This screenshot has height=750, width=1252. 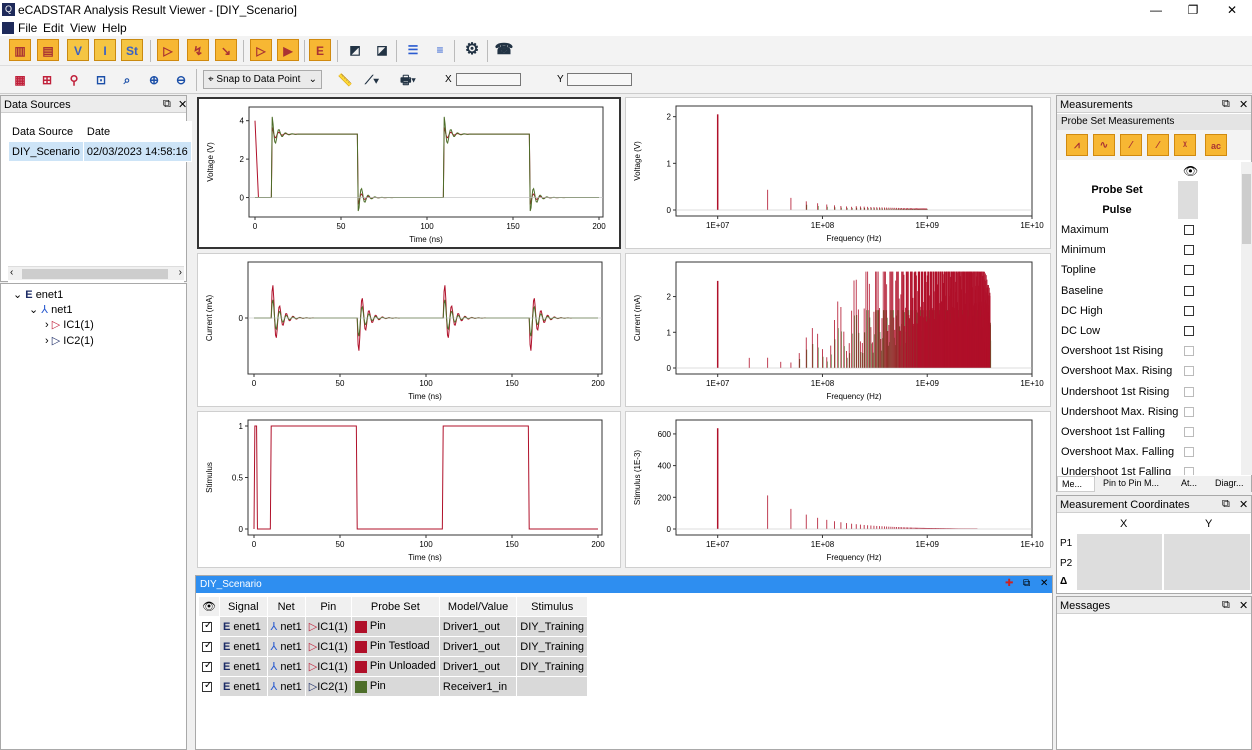 What do you see at coordinates (393, 686) in the screenshot?
I see `table-row: ✓ E enet1 ⅄ net1 ▷IC2(1) Pin Receiver1_in` at bounding box center [393, 686].